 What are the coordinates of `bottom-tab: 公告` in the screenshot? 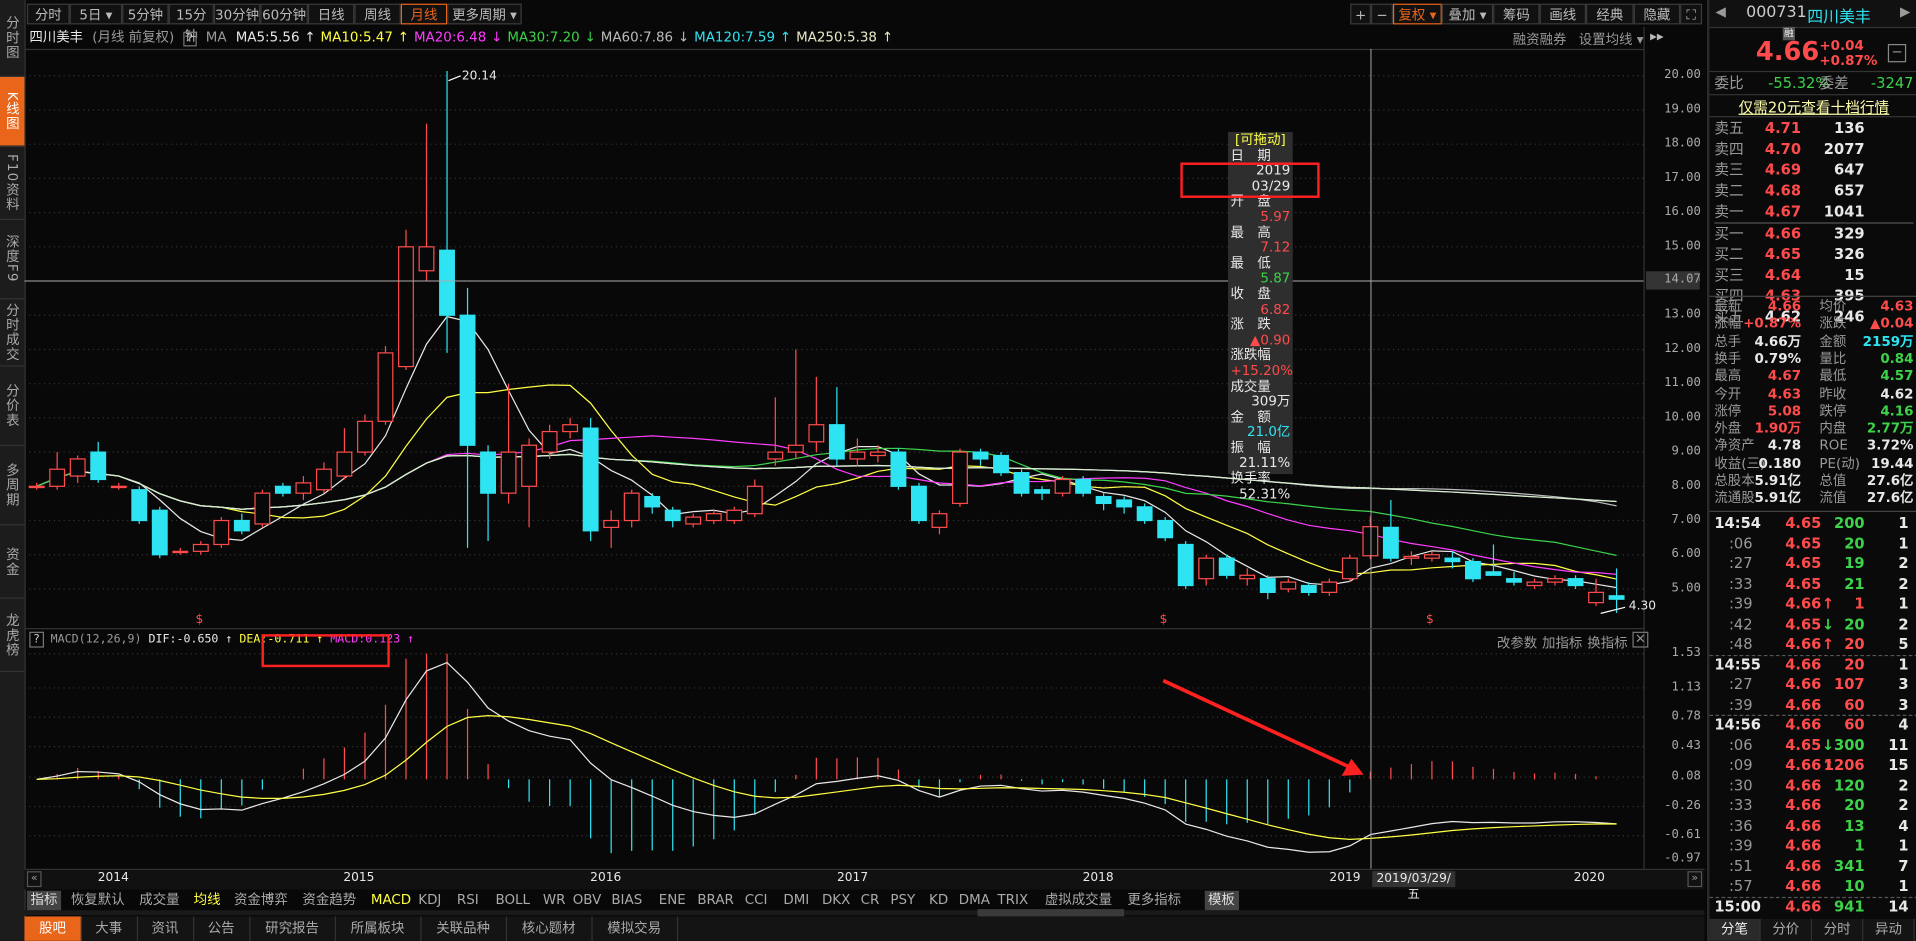 It's located at (222, 928).